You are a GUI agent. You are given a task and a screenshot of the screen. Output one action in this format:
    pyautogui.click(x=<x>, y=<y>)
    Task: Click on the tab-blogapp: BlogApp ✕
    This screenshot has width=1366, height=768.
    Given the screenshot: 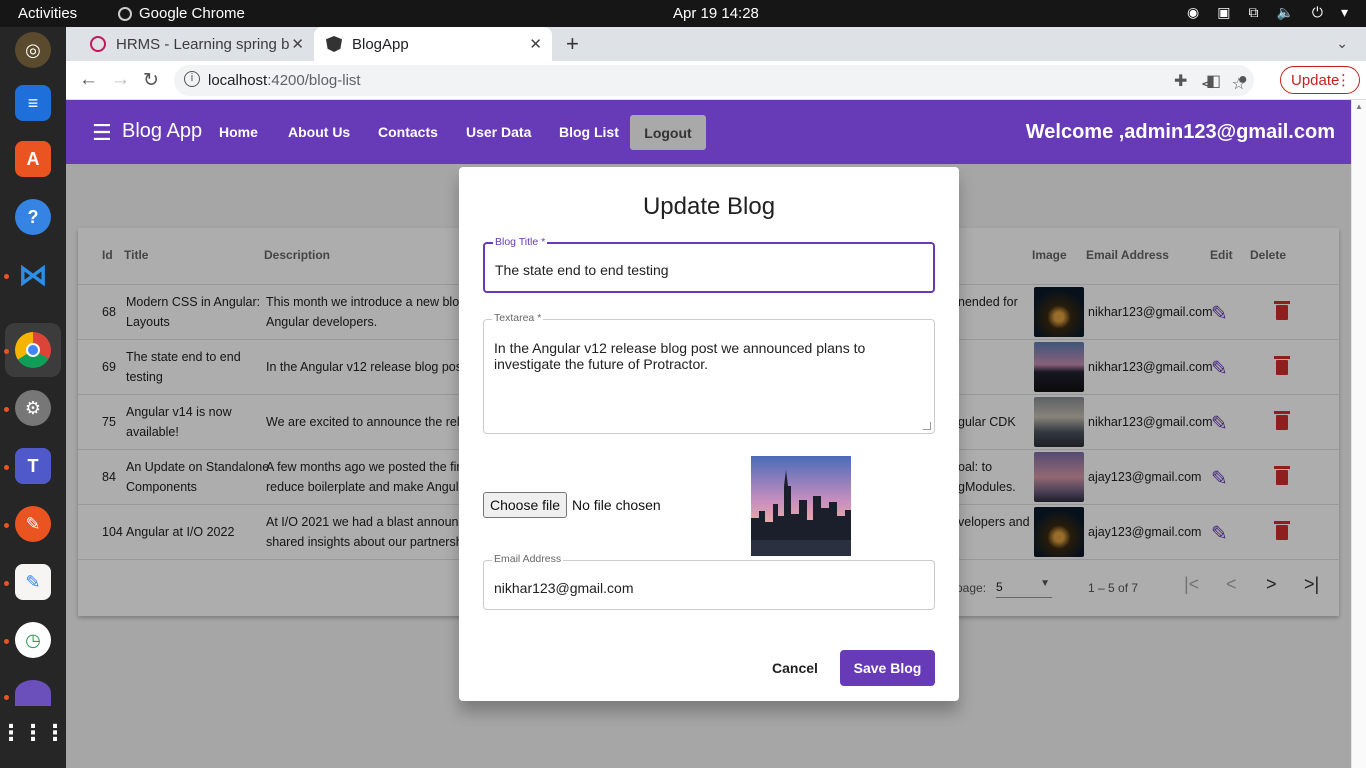 What is the action you would take?
    pyautogui.click(x=433, y=44)
    